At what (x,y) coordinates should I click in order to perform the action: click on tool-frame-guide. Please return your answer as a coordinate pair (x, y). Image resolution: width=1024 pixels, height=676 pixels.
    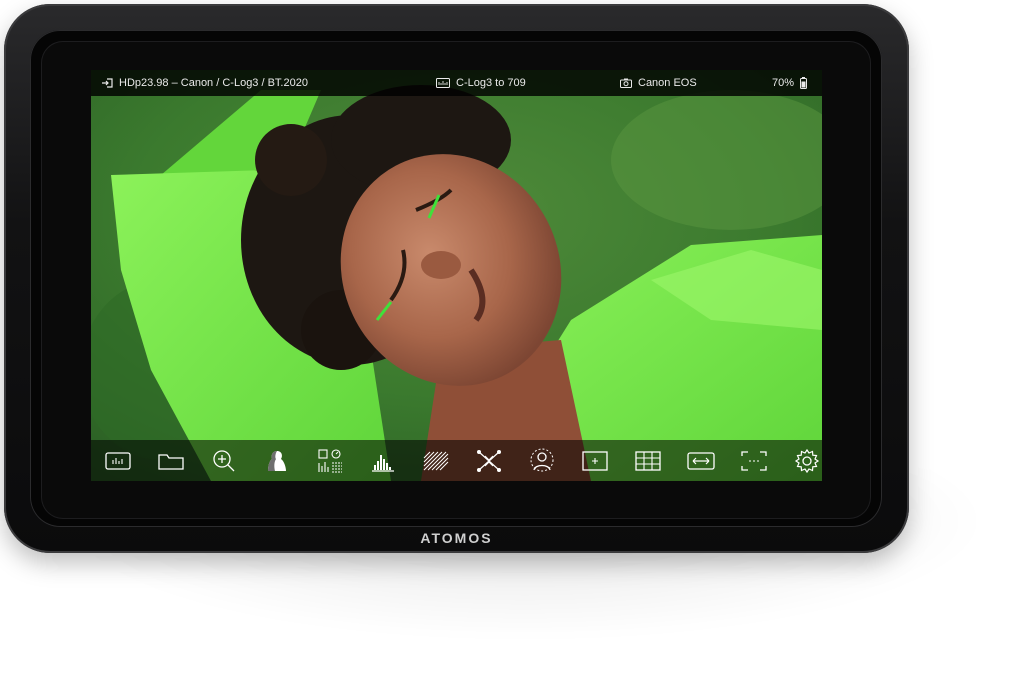
    Looking at the image, I should click on (594, 460).